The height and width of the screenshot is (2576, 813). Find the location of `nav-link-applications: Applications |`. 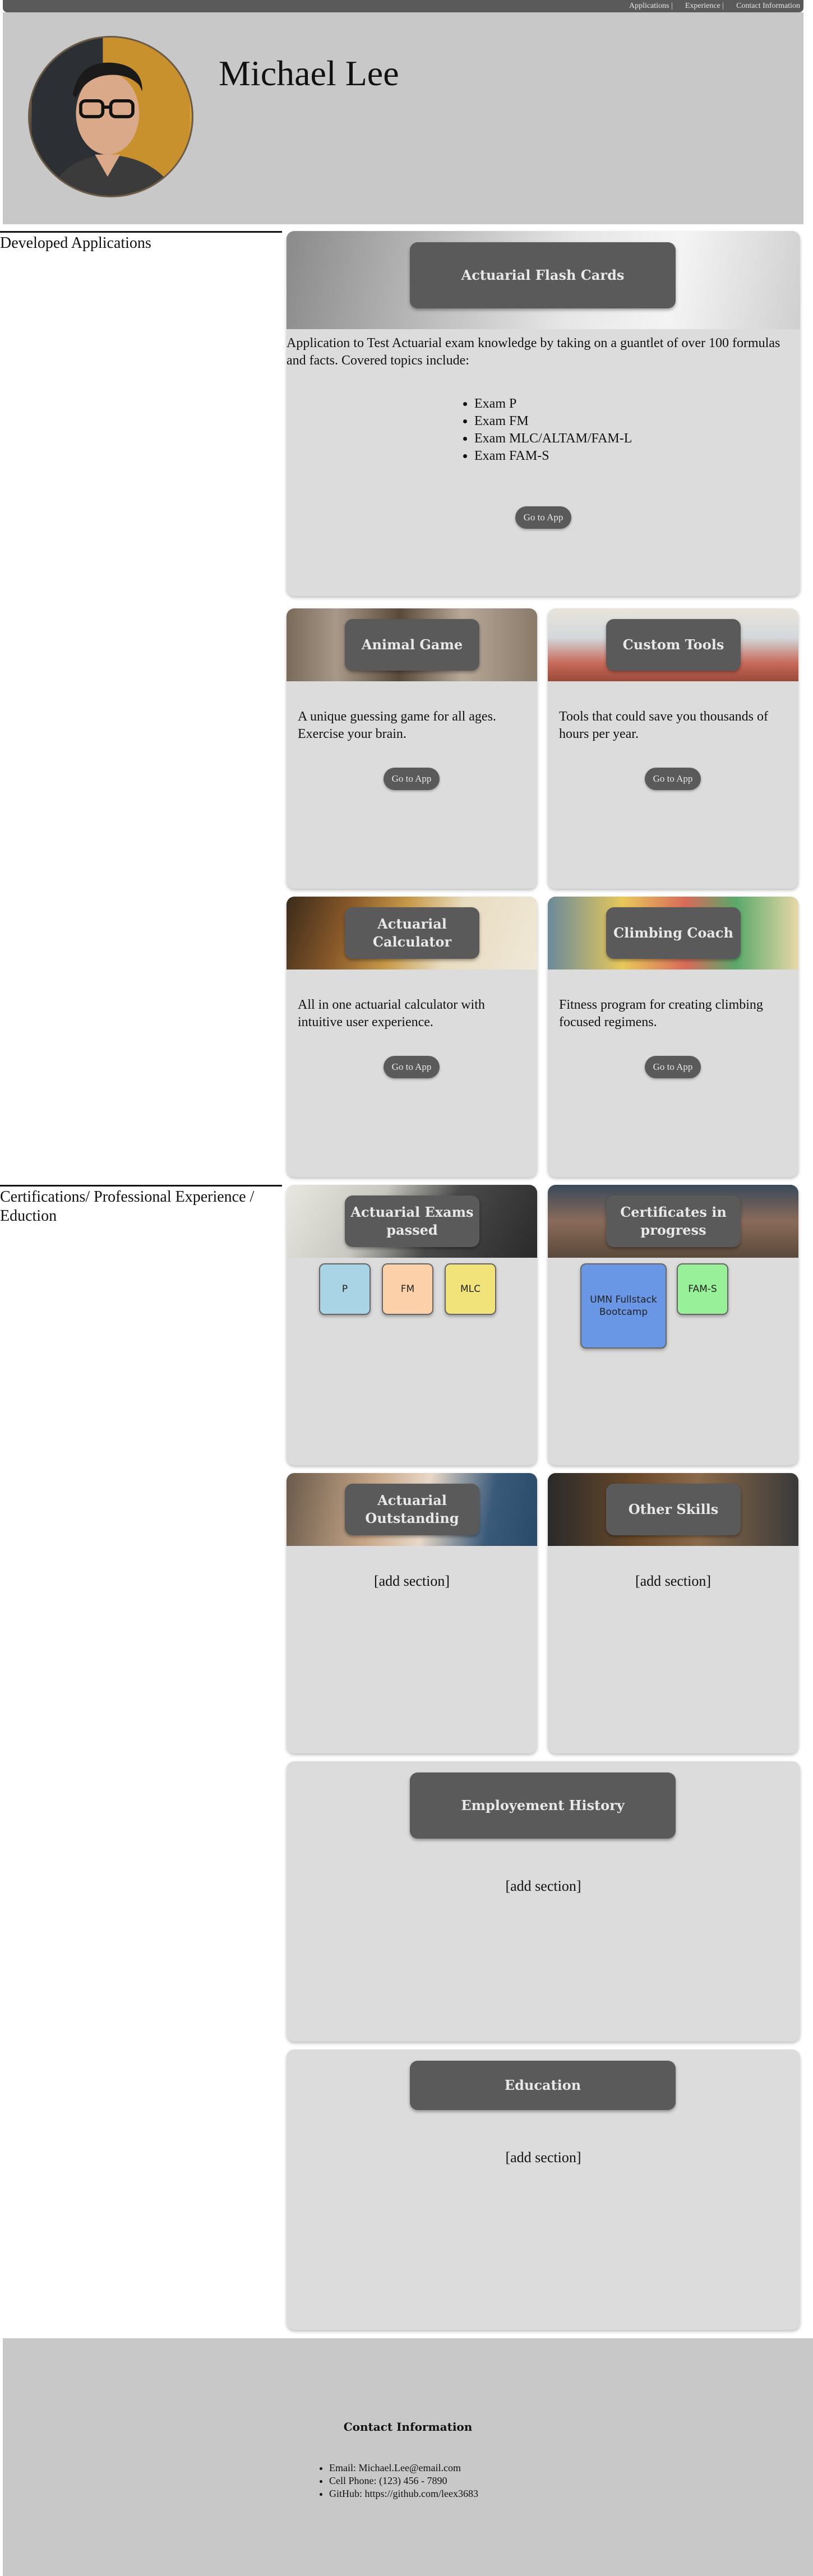

nav-link-applications: Applications | is located at coordinates (651, 6).